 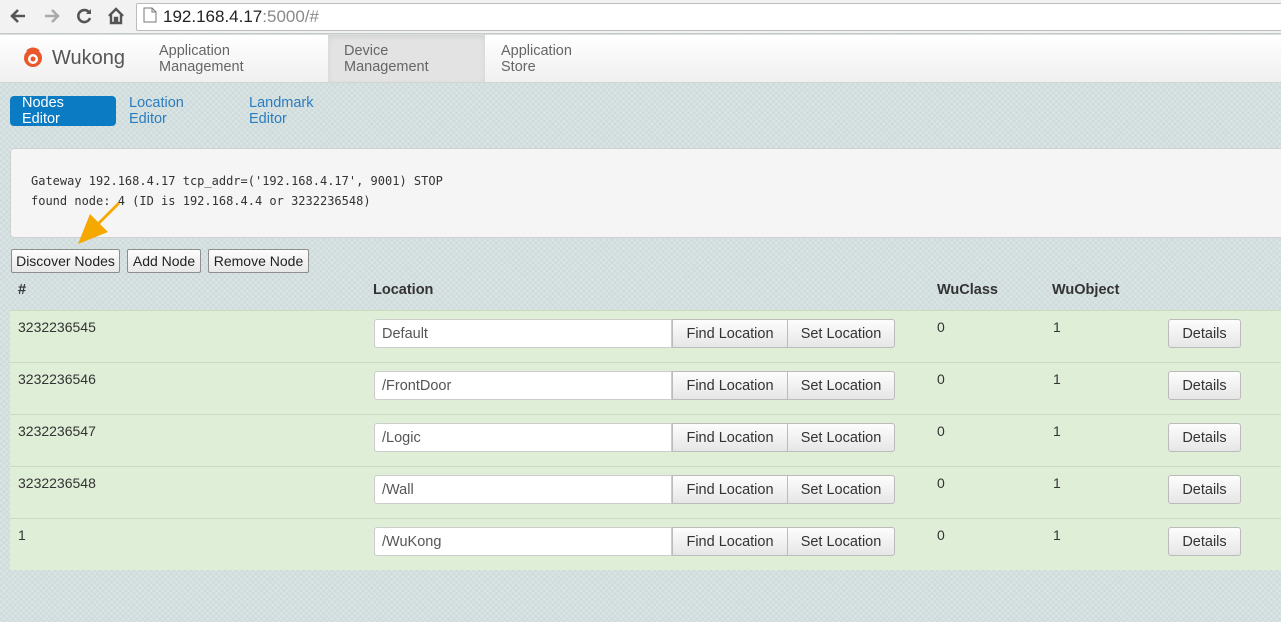 I want to click on tab-nodes-editor: Nodes Editor, so click(x=63, y=111).